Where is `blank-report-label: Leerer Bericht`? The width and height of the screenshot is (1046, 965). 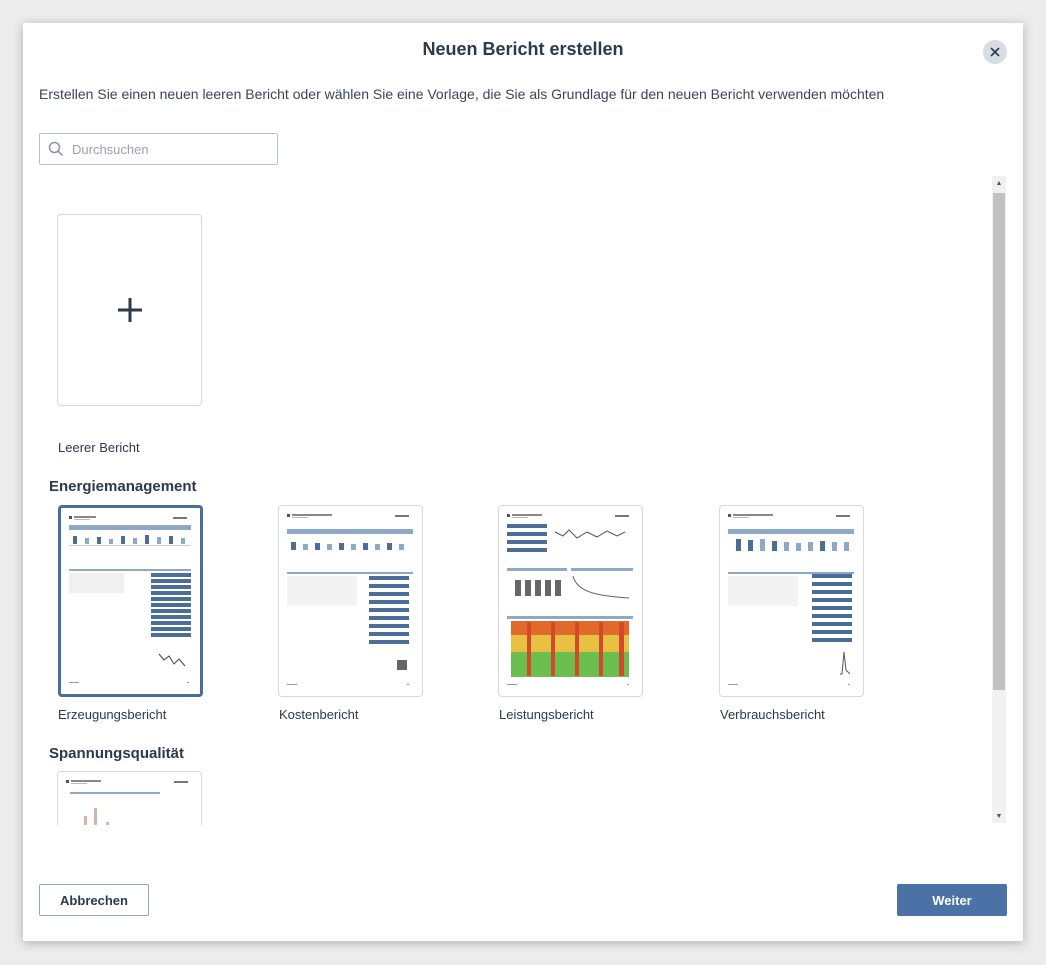
blank-report-label: Leerer Bericht is located at coordinates (99, 447).